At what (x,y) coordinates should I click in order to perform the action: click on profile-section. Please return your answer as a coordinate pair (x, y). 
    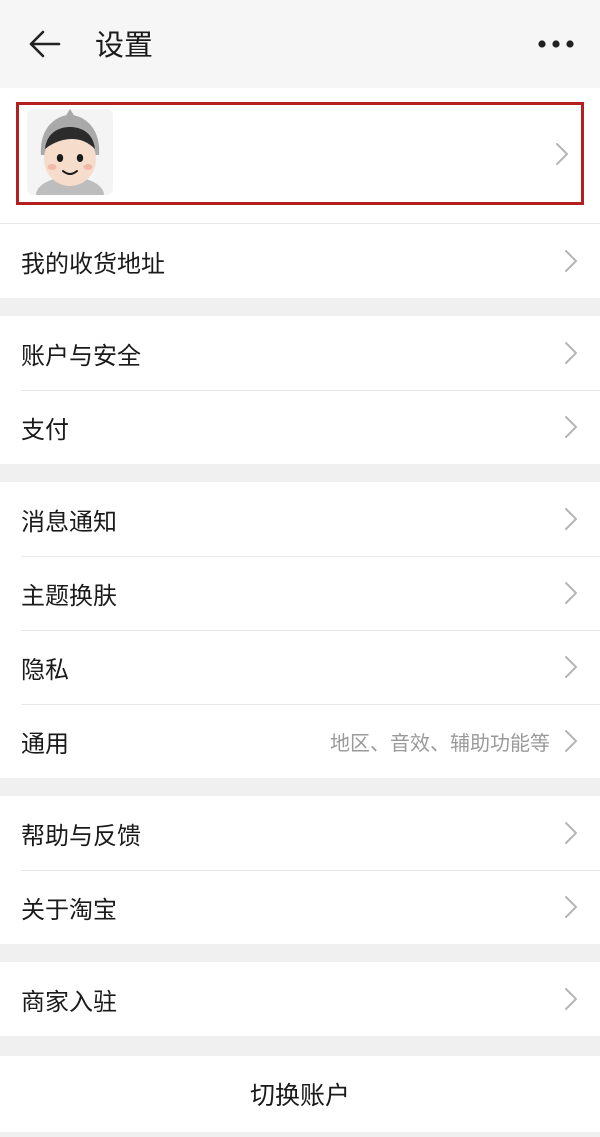
    Looking at the image, I should click on (300, 156).